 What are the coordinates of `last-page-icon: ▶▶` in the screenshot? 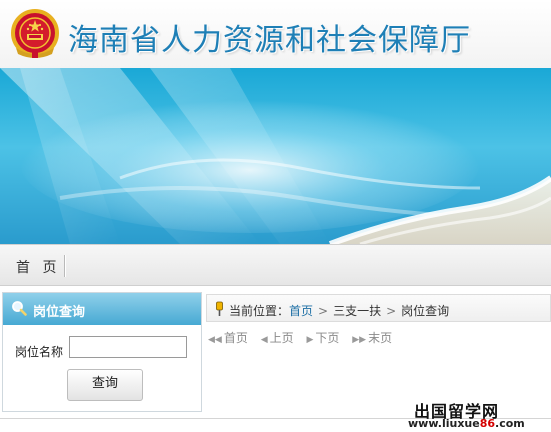 It's located at (359, 340).